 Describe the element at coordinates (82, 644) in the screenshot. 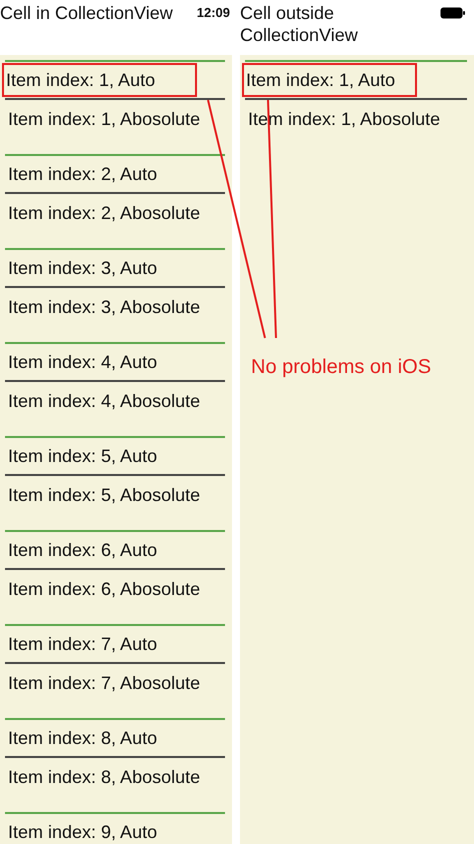

I see `item-label: Item index: 7, Auto` at that location.